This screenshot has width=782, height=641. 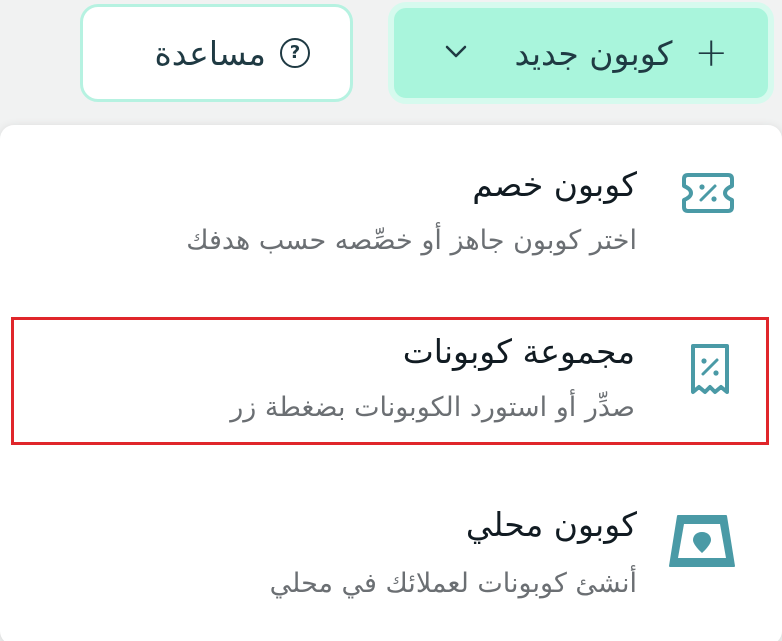 I want to click on menu-item-title: مجموعة كوبونات, so click(x=518, y=351).